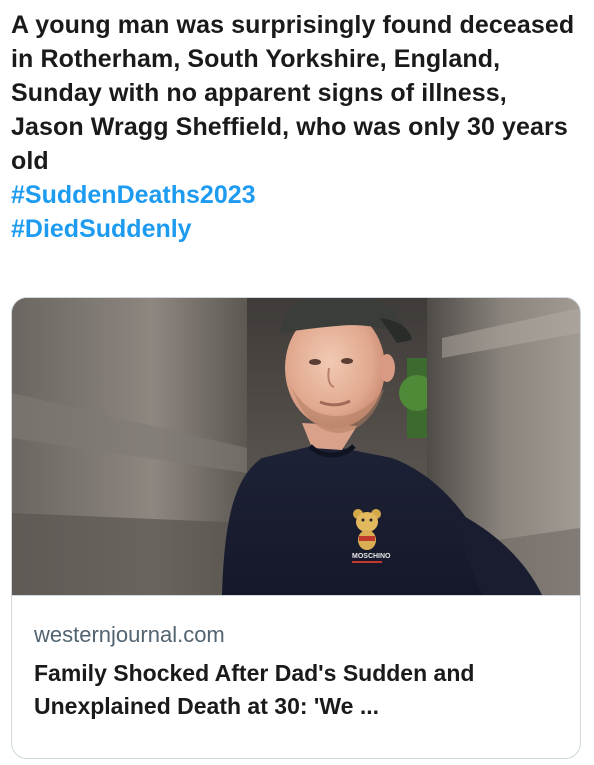  I want to click on card-domain: westernjournal.com, so click(129, 634).